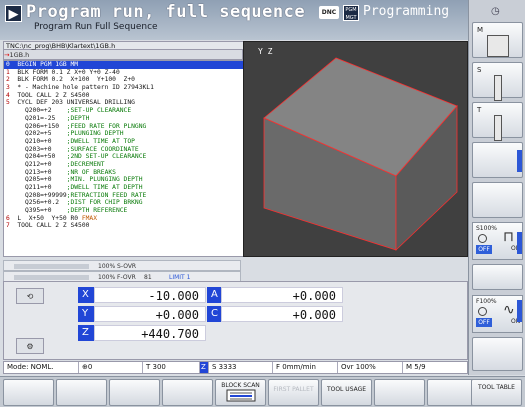 Image resolution: width=525 pixels, height=407 pixels. Describe the element at coordinates (72, 80) in the screenshot. I see `line-text: BLK FORM 0.2 X+100 Y+100 Z+0` at that location.